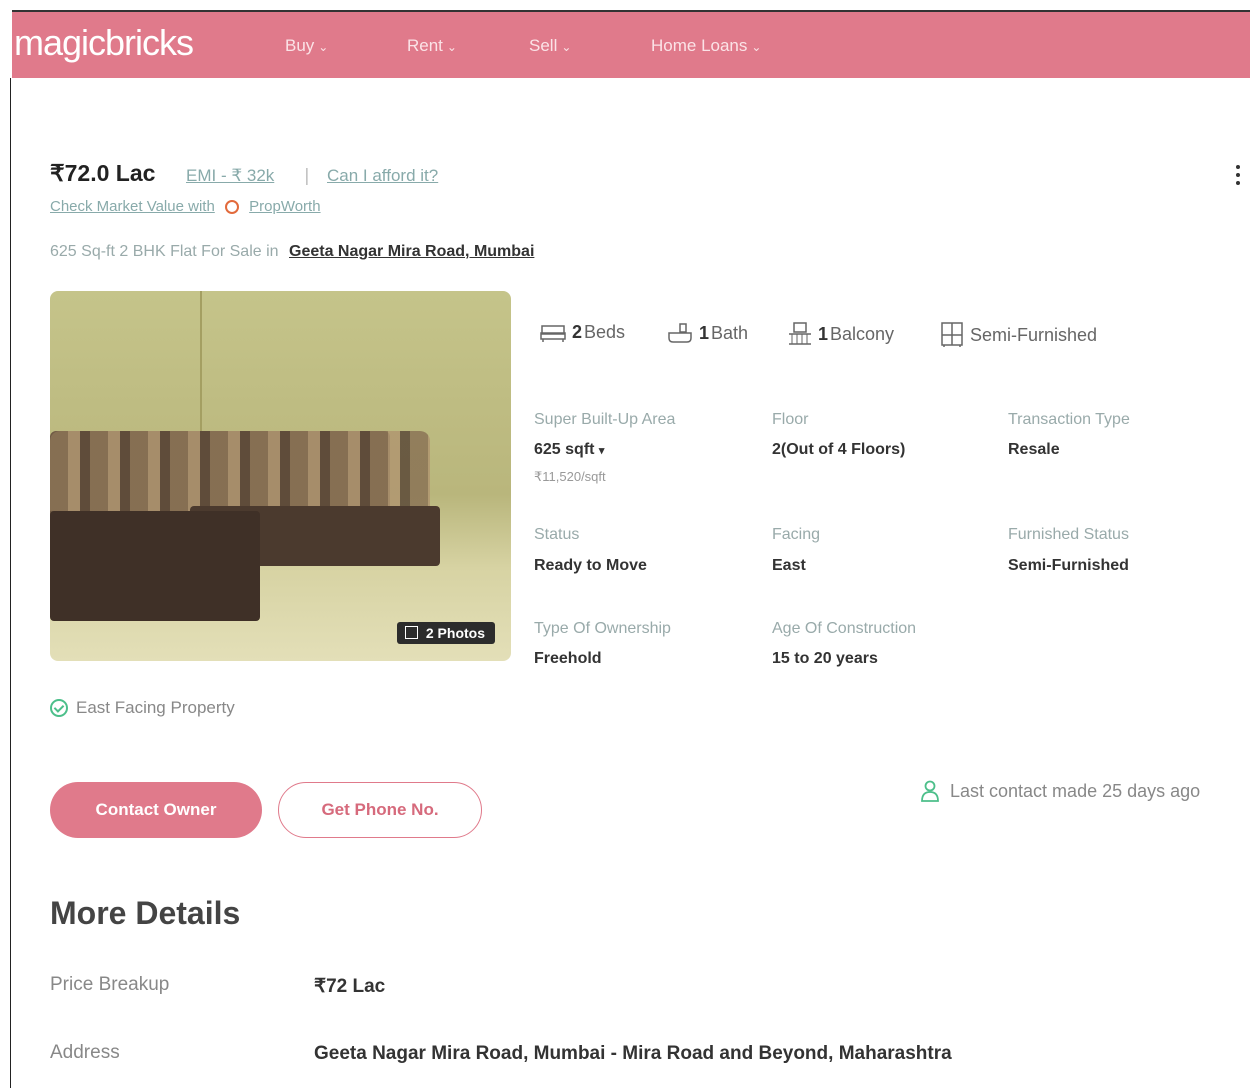 The height and width of the screenshot is (1088, 1250). Describe the element at coordinates (164, 251) in the screenshot. I see `listing-title-prefix: 625 Sq-ft 2 BHK Flat For Sale in` at that location.